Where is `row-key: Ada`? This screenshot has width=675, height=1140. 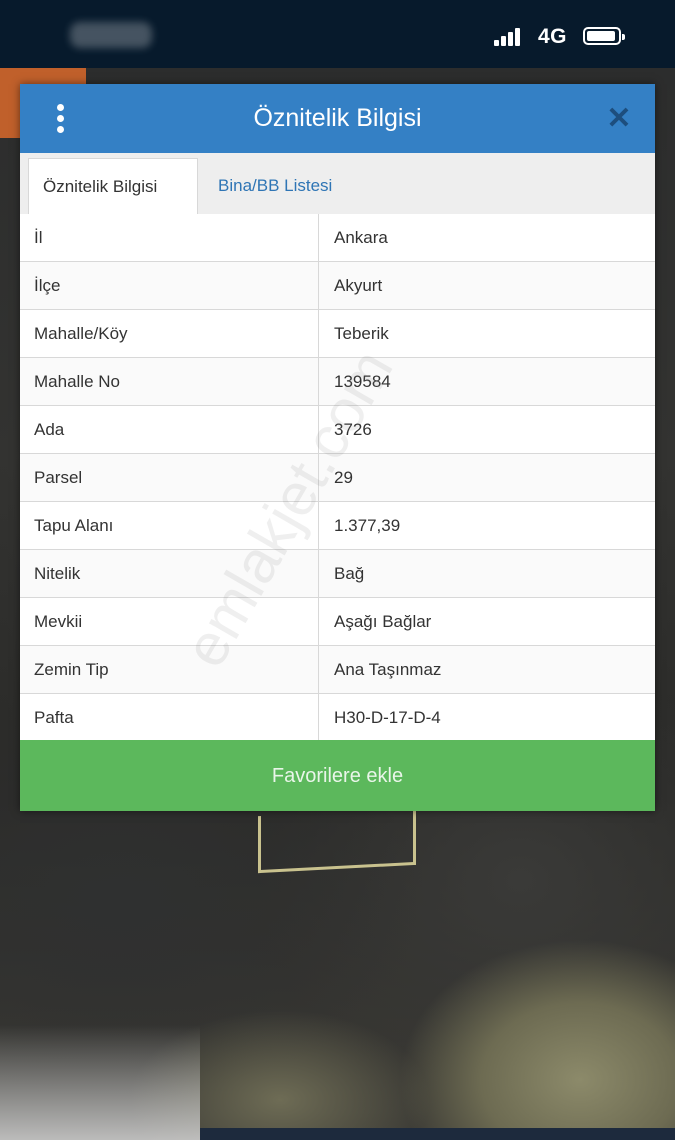 row-key: Ada is located at coordinates (169, 429).